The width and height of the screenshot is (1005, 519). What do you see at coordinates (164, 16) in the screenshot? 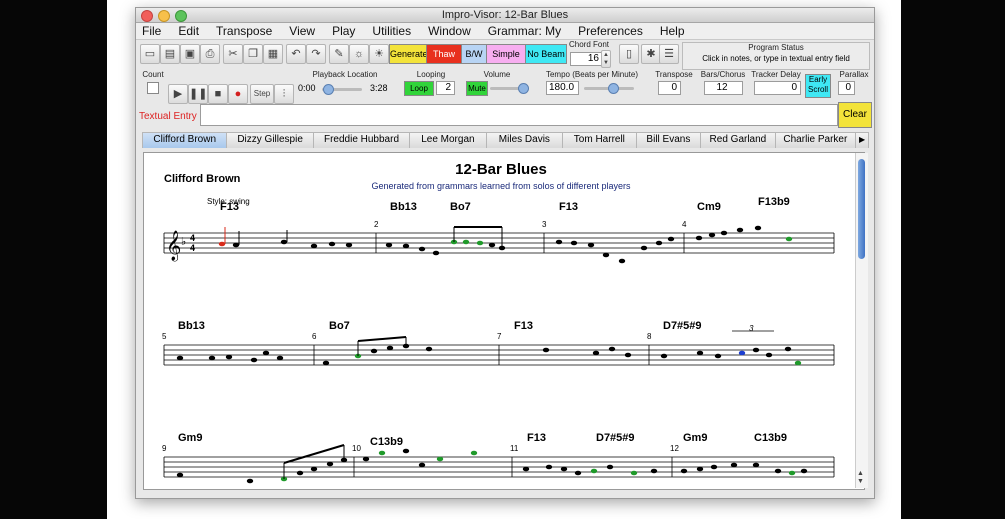
I see `minimize-window-button` at bounding box center [164, 16].